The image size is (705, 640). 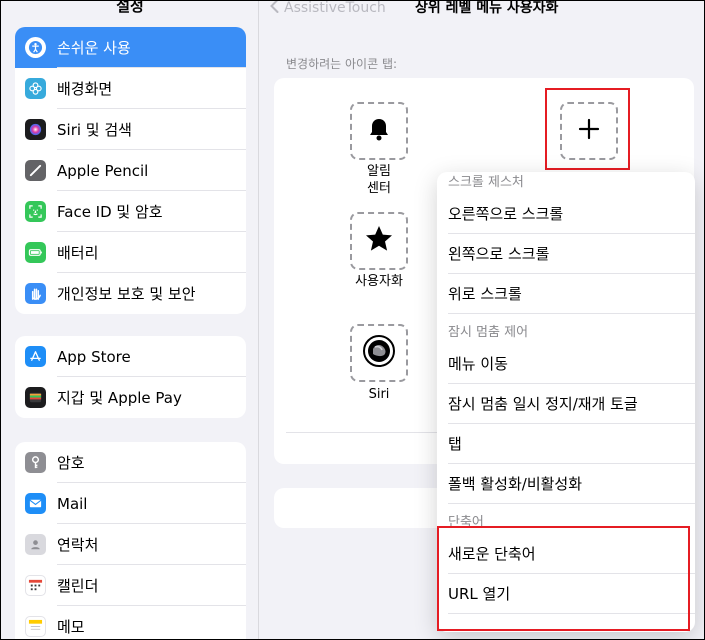 I want to click on star-icon, so click(x=379, y=241).